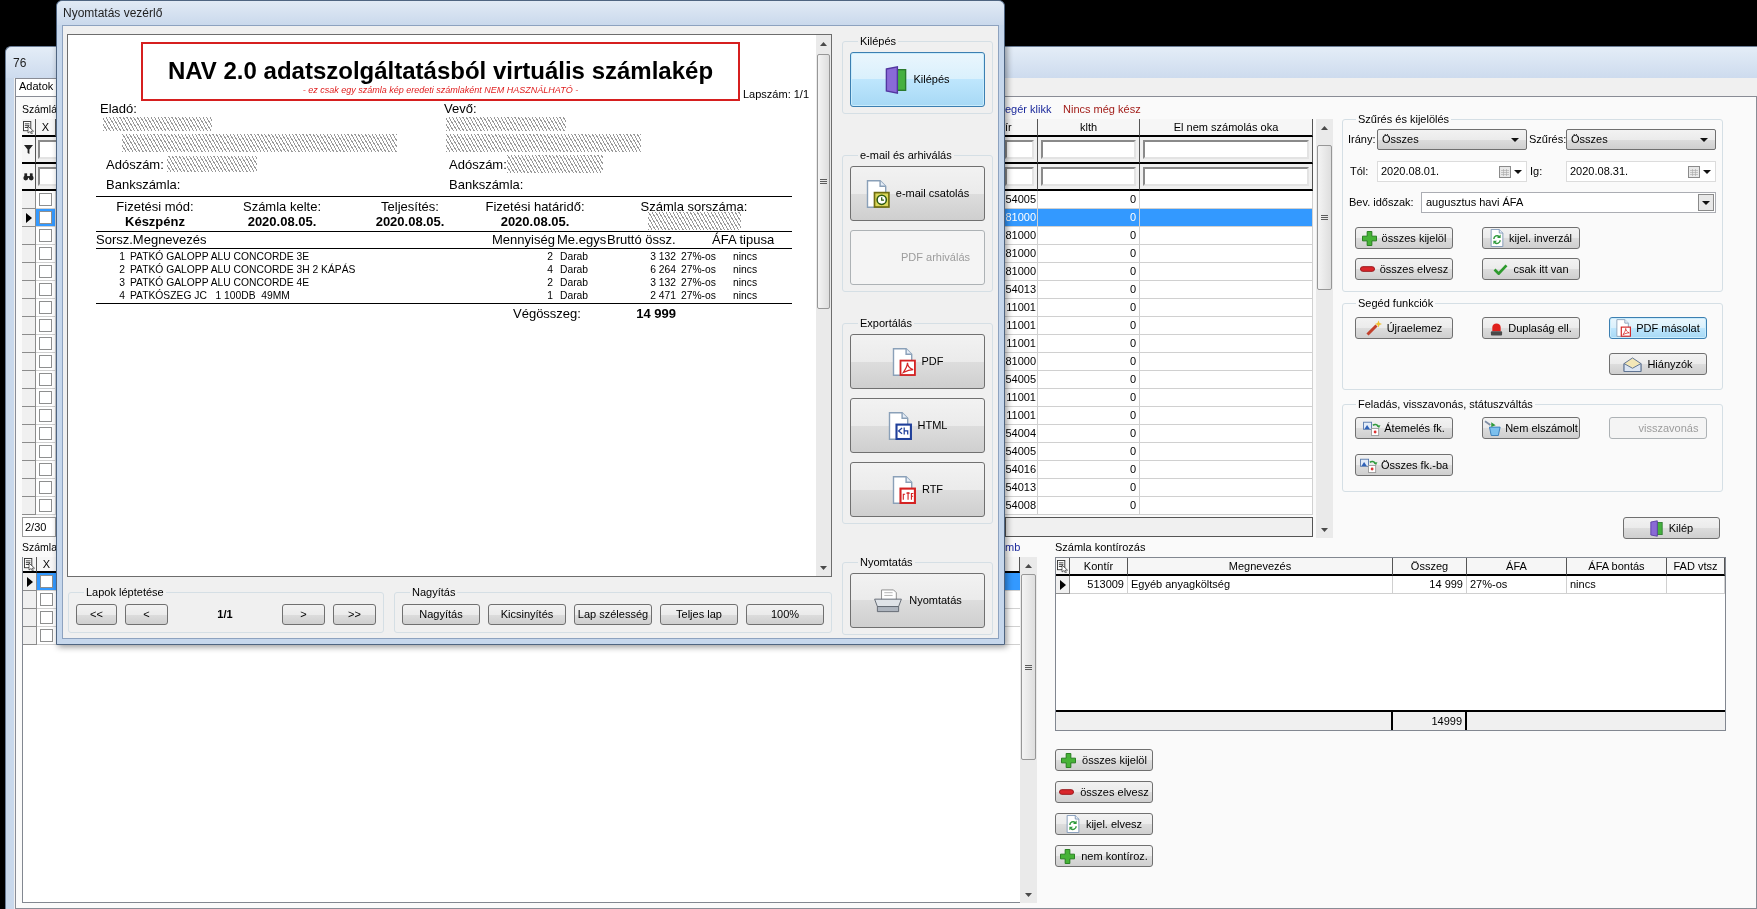  I want to click on table-cell-text: 27%-os, so click(698, 269).